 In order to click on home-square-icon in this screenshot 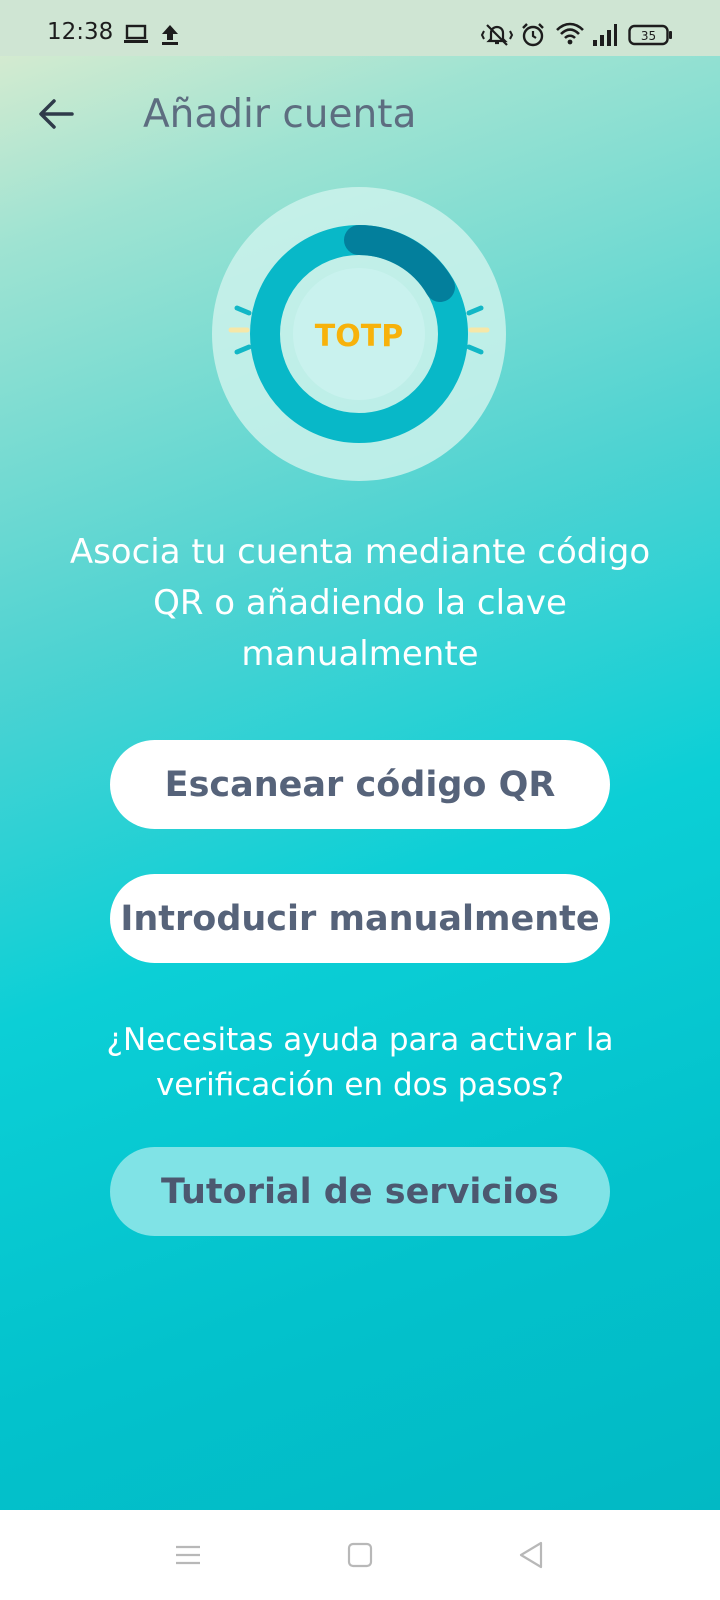, I will do `click(360, 1555)`.